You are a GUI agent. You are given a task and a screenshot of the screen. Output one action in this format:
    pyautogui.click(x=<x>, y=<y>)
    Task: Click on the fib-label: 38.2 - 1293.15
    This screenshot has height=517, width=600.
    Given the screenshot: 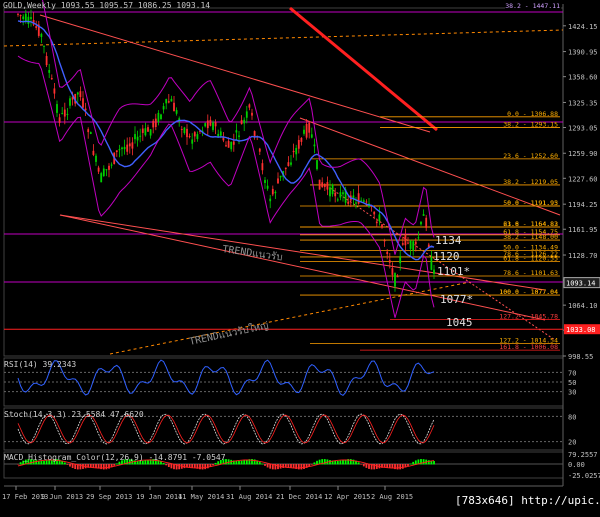 What is the action you would take?
    pyautogui.click(x=530, y=124)
    